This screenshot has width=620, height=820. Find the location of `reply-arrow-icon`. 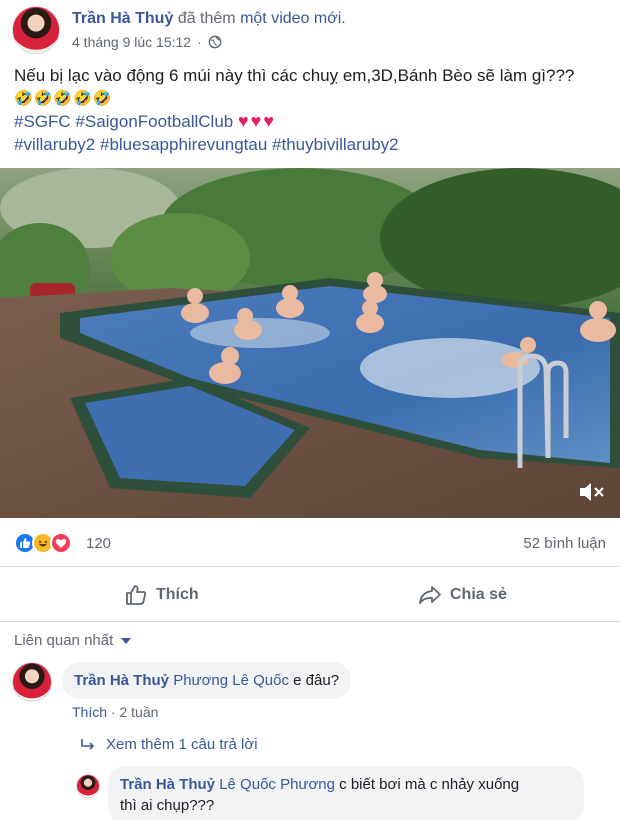

reply-arrow-icon is located at coordinates (88, 744).